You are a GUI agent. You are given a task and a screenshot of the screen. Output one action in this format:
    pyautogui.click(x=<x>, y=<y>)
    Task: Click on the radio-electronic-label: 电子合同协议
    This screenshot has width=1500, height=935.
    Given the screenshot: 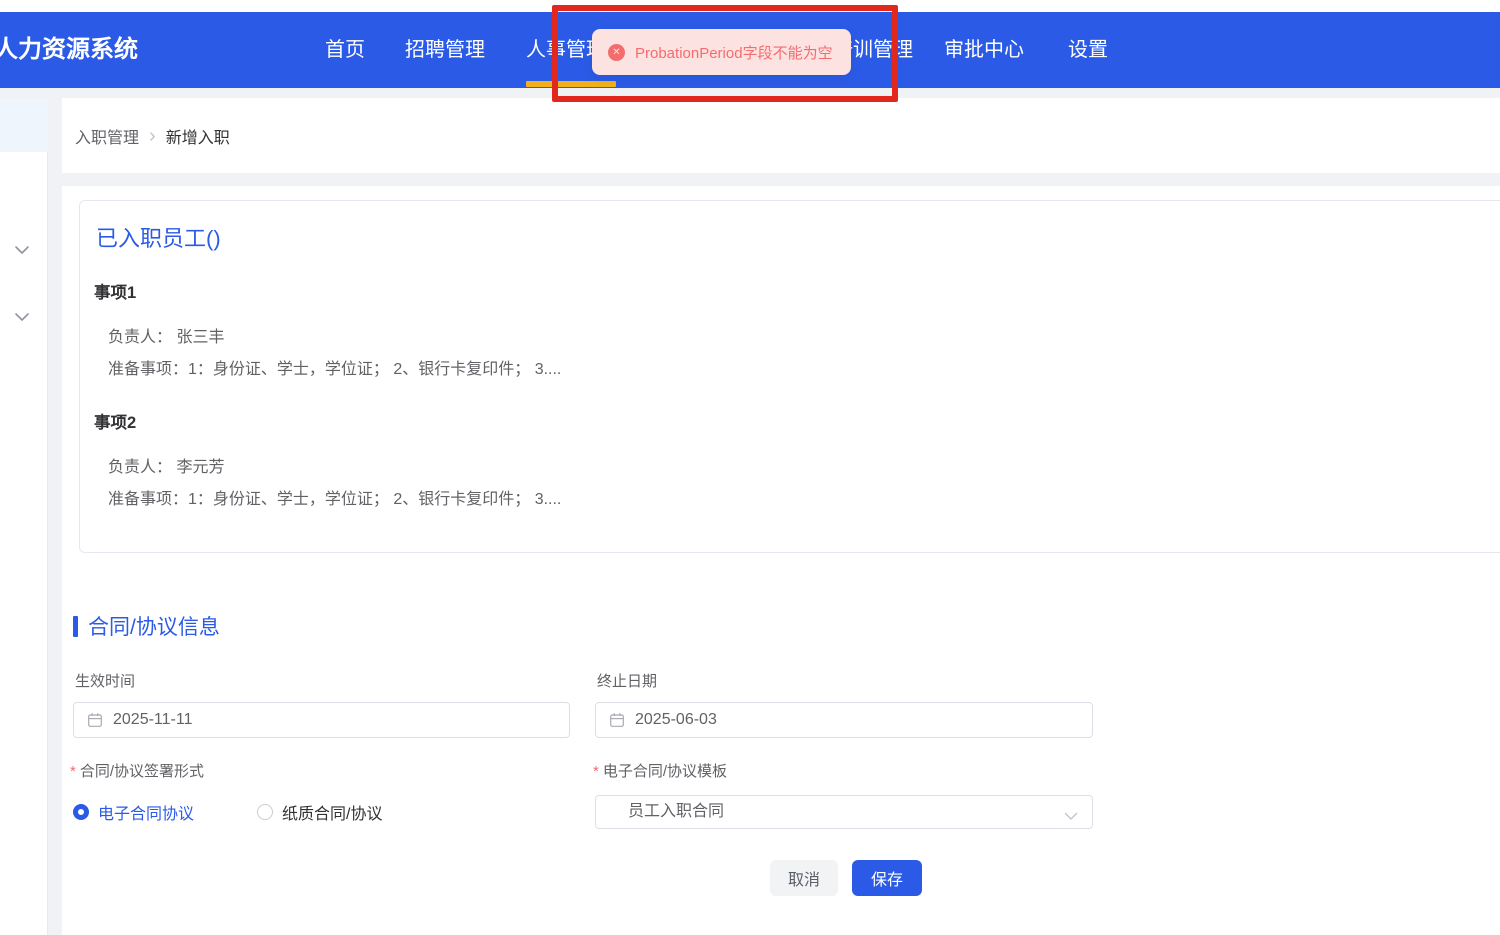 What is the action you would take?
    pyautogui.click(x=146, y=814)
    